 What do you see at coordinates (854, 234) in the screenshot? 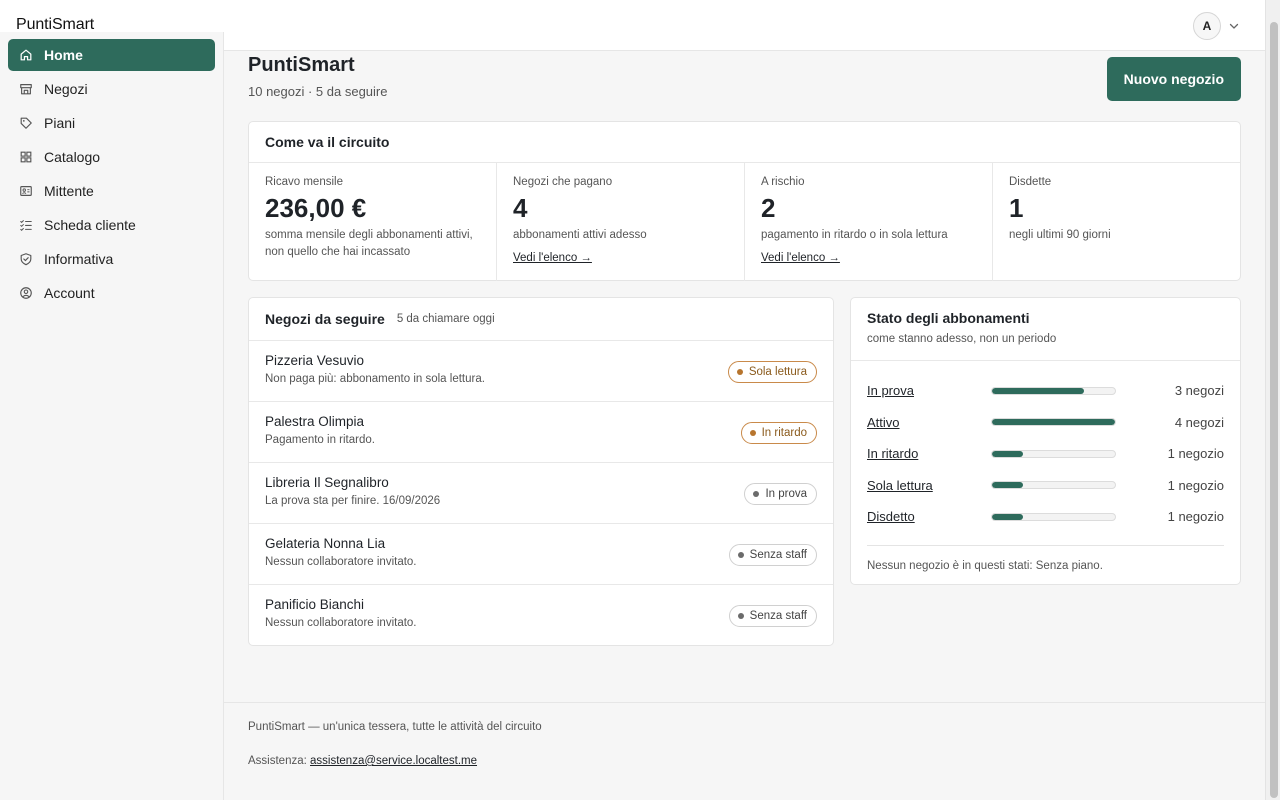
I see `kpi-description: pagamento in ritardo o in sola lettura` at bounding box center [854, 234].